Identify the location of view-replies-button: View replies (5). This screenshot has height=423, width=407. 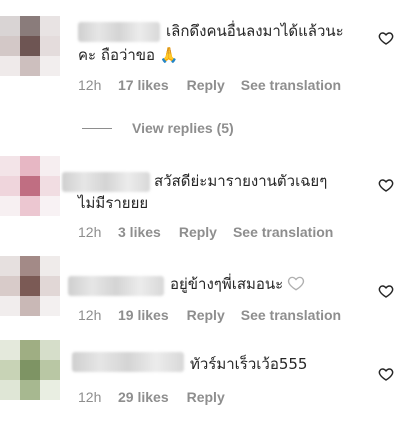
(183, 128).